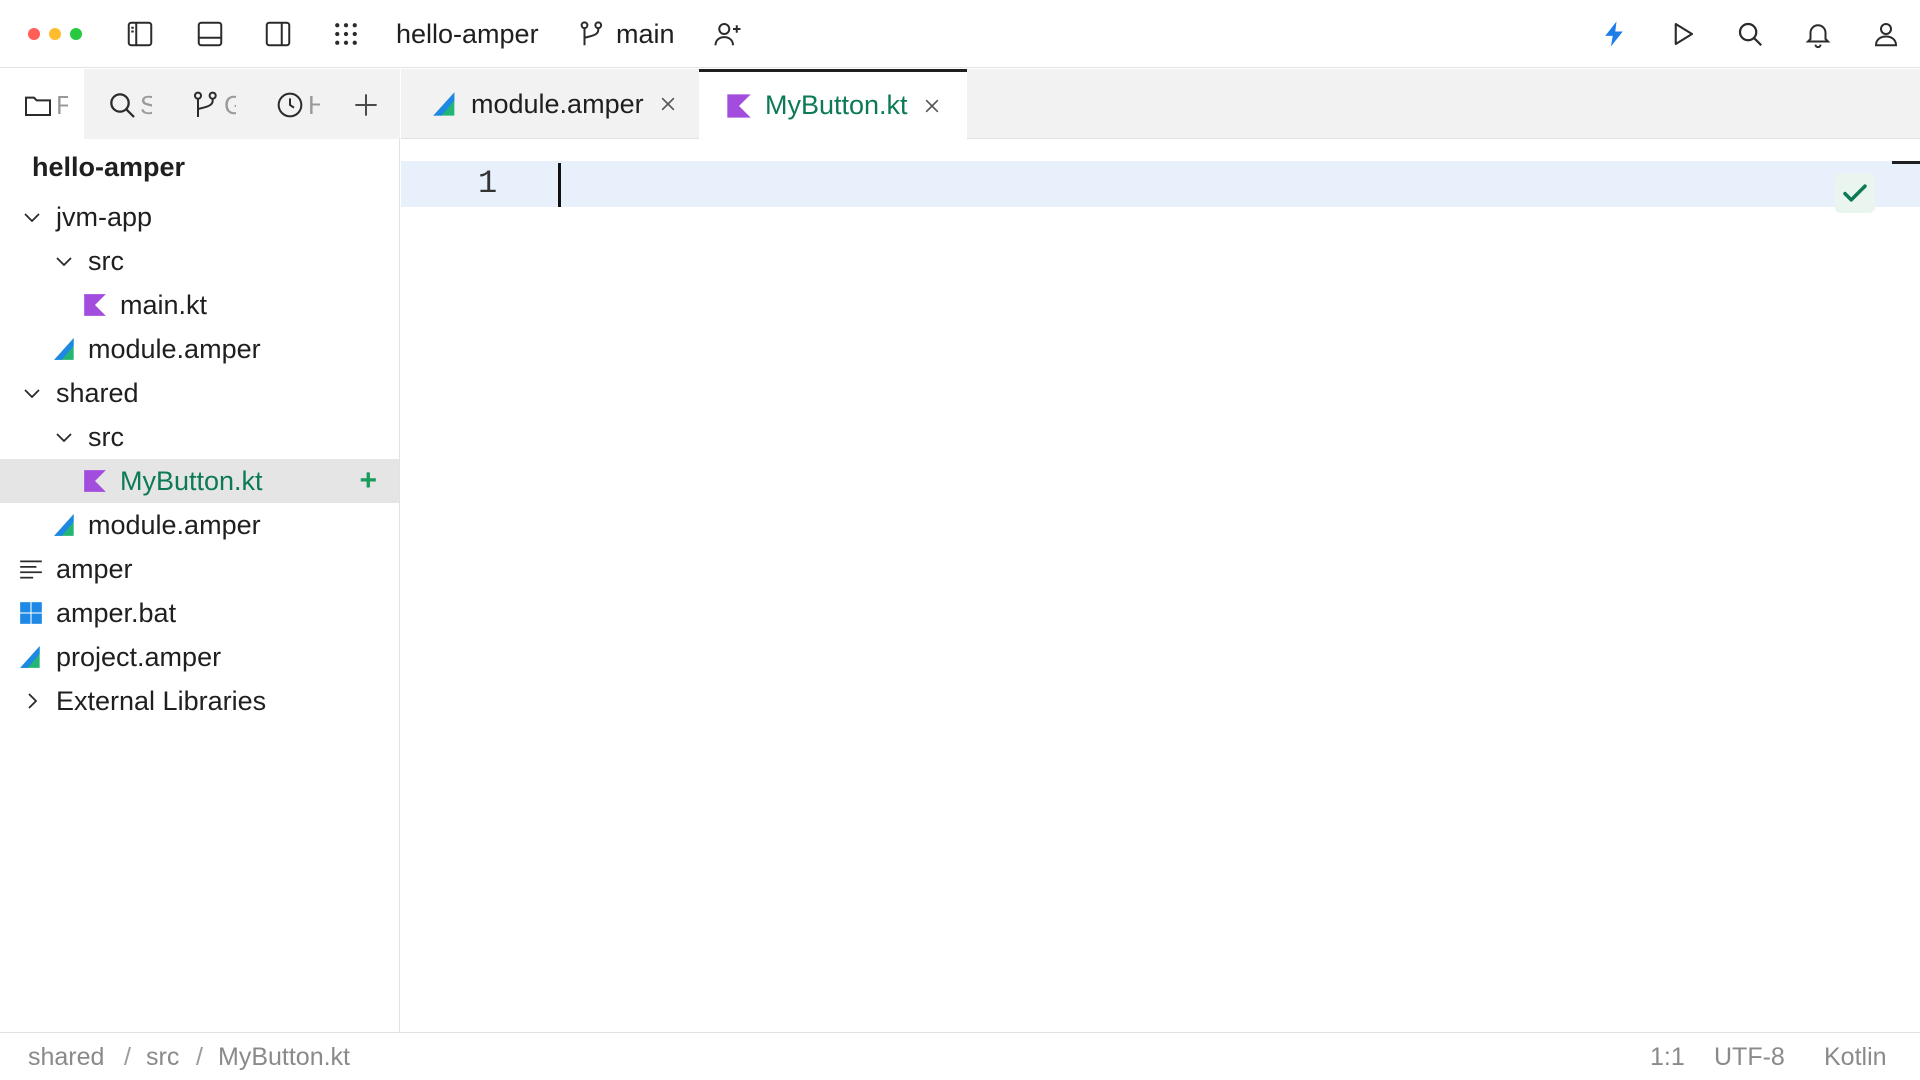 This screenshot has height=1080, width=1920. What do you see at coordinates (557, 103) in the screenshot?
I see `tab-label: module.amper` at bounding box center [557, 103].